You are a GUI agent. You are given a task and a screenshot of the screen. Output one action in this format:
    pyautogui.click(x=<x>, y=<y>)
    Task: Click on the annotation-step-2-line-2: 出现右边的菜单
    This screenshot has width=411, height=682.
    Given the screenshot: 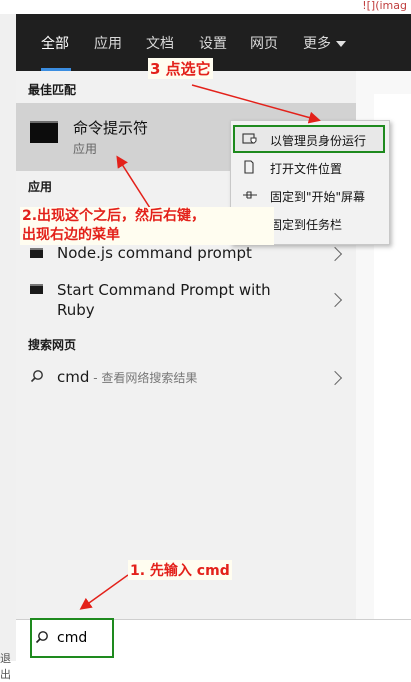 What is the action you would take?
    pyautogui.click(x=71, y=235)
    